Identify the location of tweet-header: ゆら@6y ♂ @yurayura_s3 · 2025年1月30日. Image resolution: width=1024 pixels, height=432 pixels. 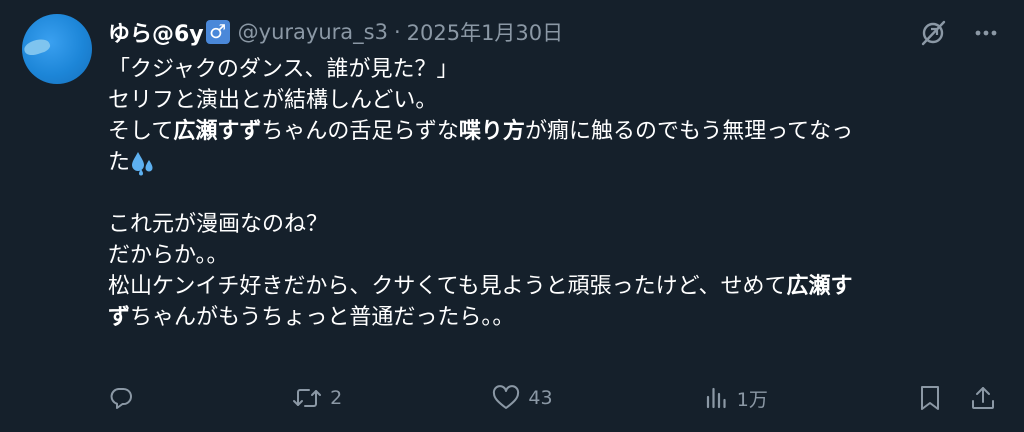
(335, 32).